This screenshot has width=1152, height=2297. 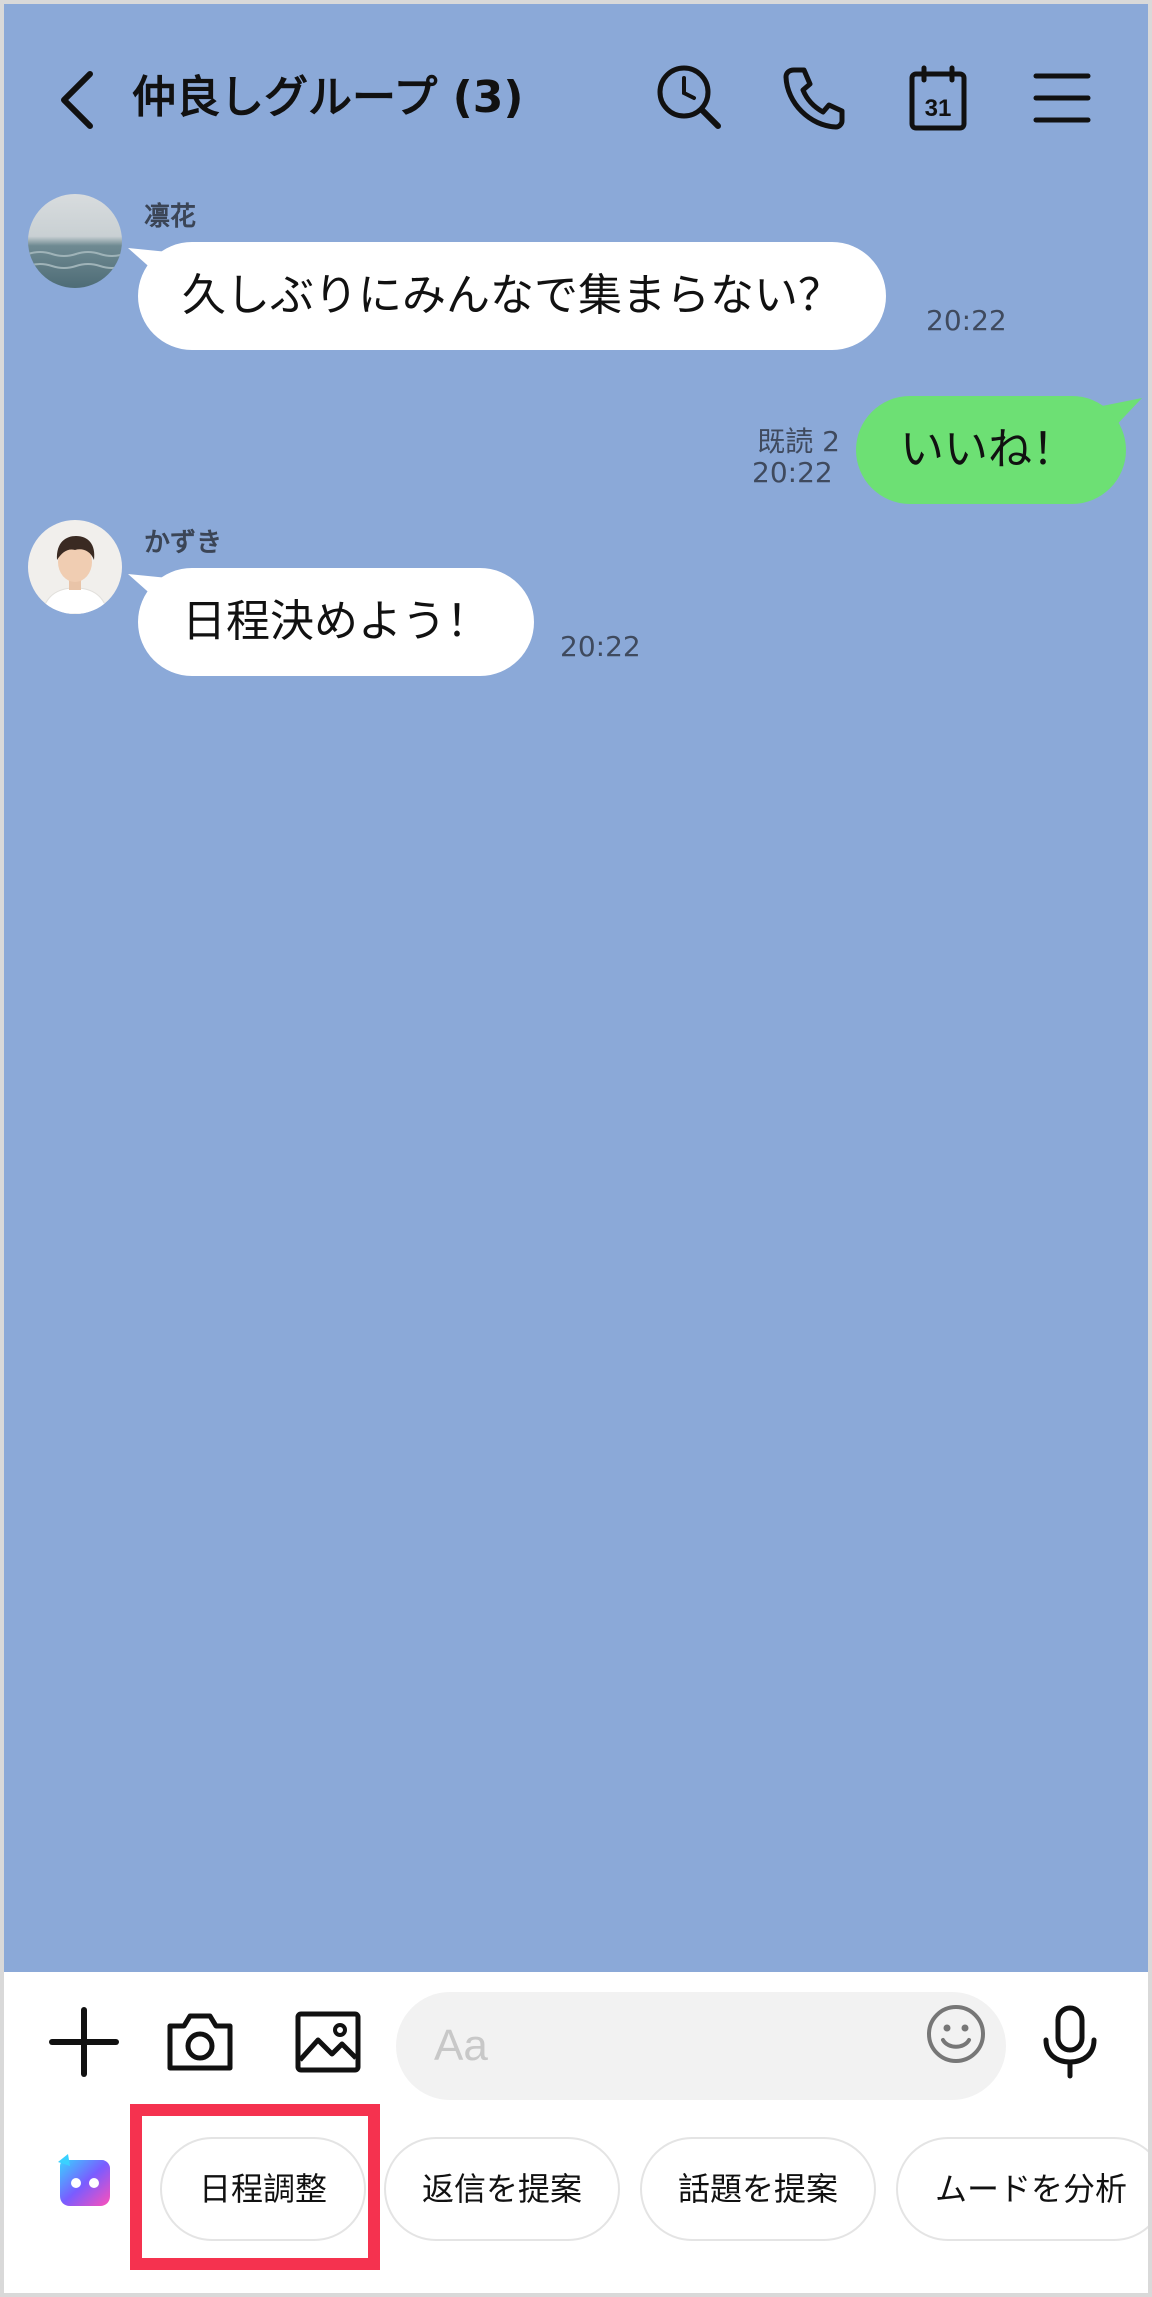 What do you see at coordinates (938, 108) in the screenshot?
I see `calendar-day: 31` at bounding box center [938, 108].